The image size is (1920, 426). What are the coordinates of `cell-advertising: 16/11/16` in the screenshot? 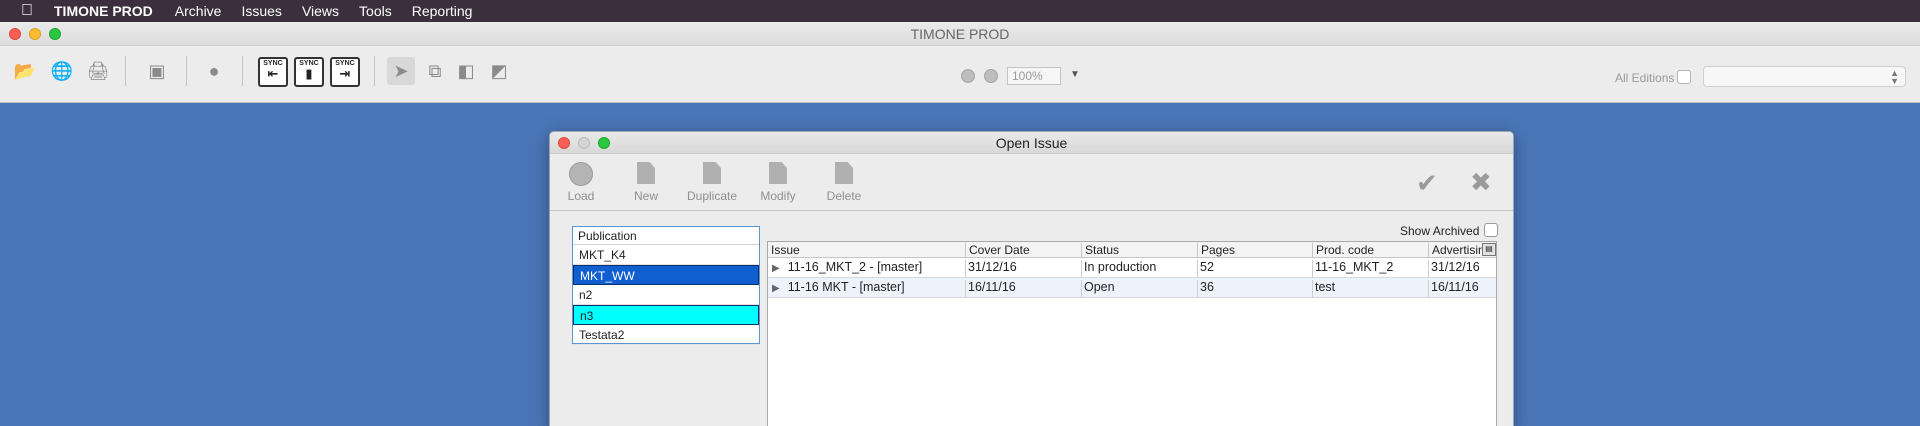 It's located at (1455, 287).